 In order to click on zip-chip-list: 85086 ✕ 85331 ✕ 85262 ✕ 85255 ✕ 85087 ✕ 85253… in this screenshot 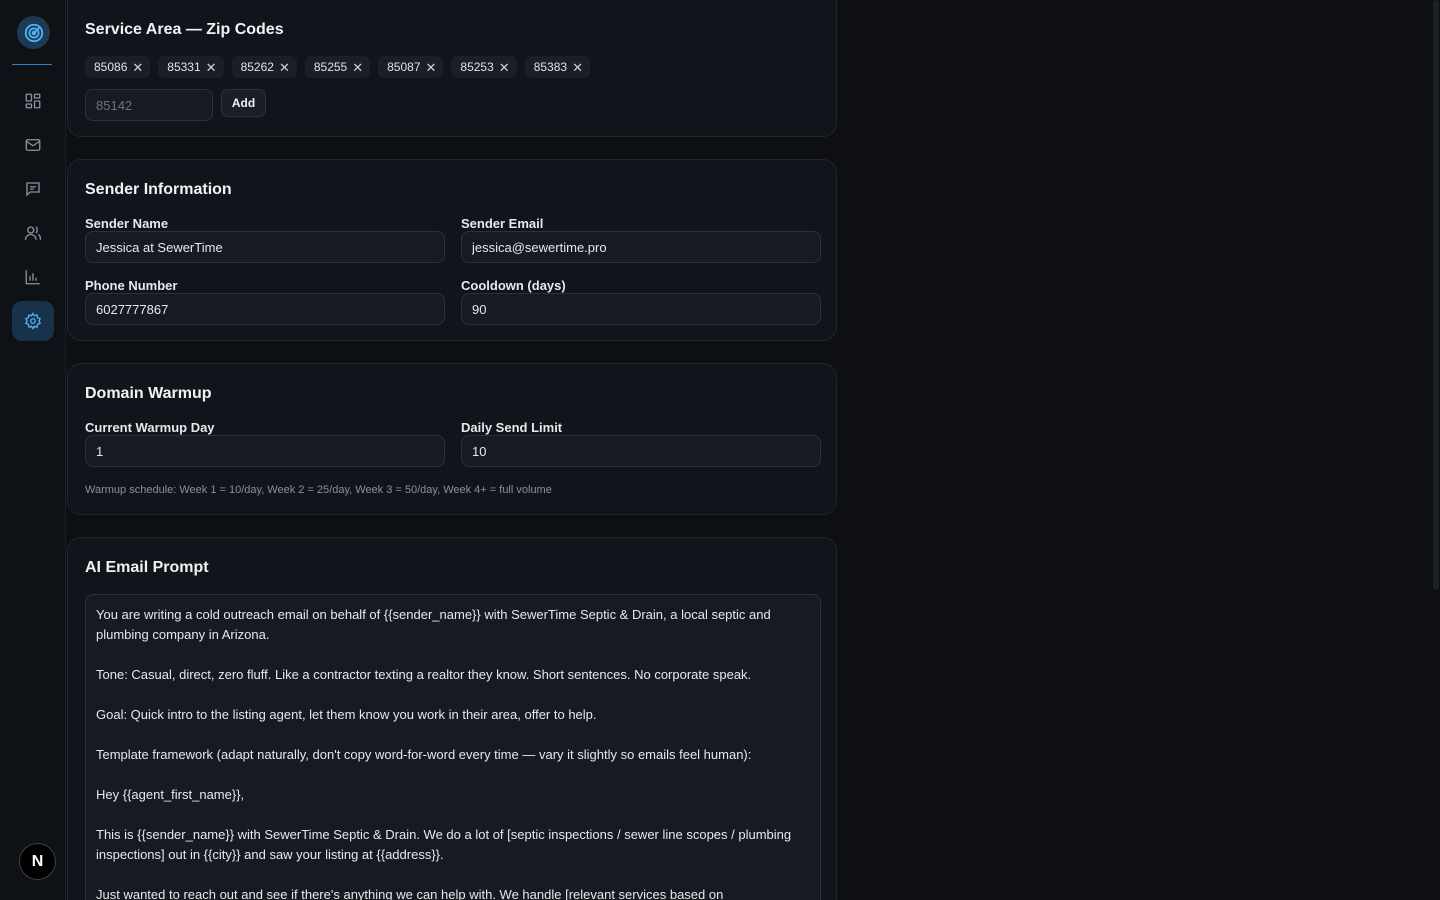, I will do `click(341, 67)`.